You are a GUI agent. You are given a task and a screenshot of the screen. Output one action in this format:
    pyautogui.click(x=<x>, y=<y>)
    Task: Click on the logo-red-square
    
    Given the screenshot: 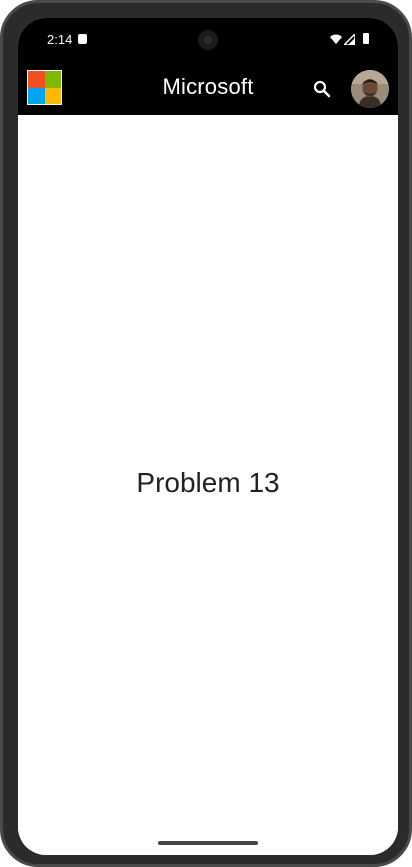 What is the action you would take?
    pyautogui.click(x=36, y=79)
    